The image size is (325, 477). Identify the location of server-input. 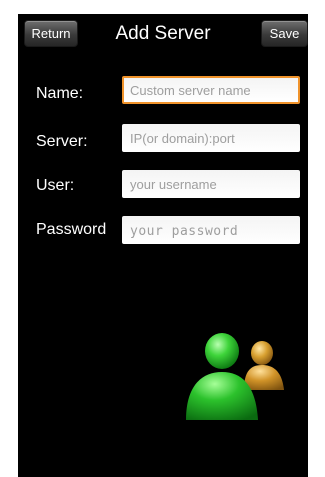
(211, 138).